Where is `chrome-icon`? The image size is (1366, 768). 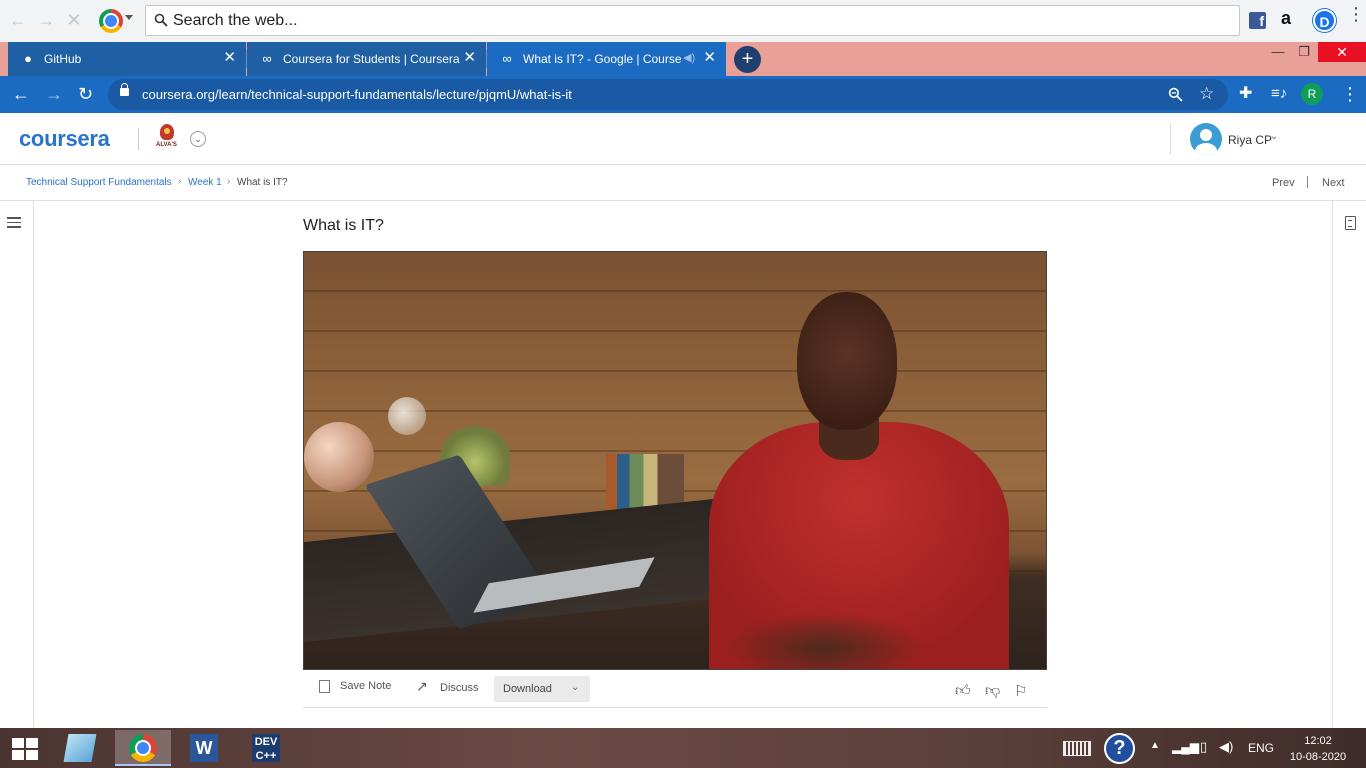 chrome-icon is located at coordinates (143, 748).